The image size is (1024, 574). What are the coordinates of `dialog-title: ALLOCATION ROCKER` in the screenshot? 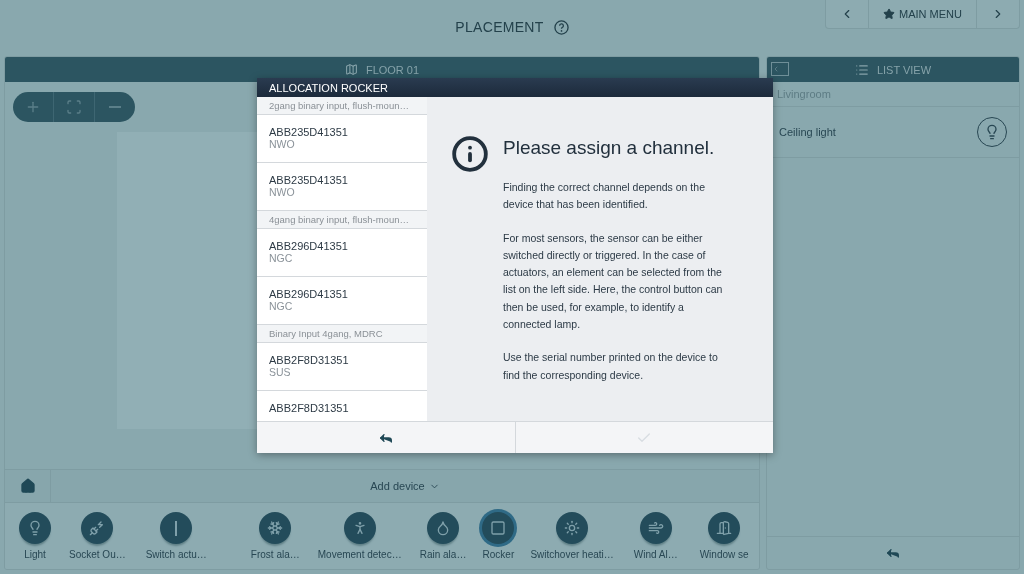 It's located at (515, 87).